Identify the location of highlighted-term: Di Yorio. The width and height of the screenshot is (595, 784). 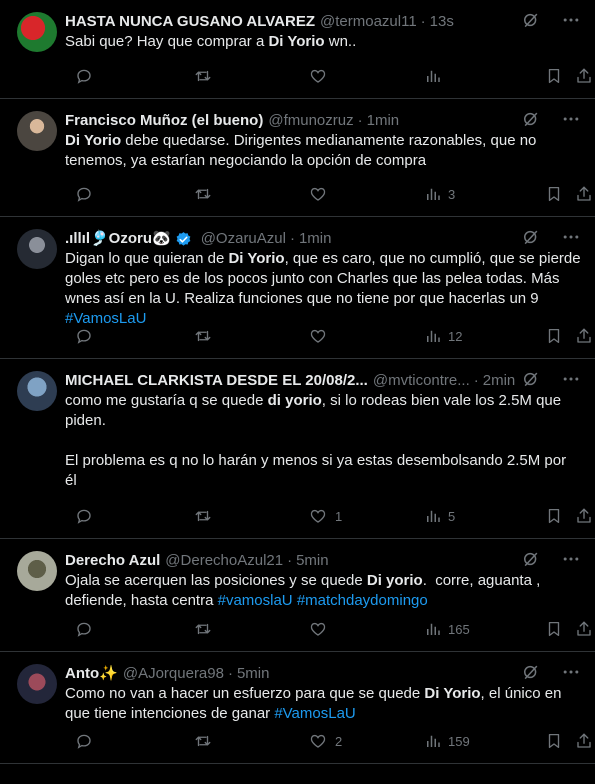
(93, 140).